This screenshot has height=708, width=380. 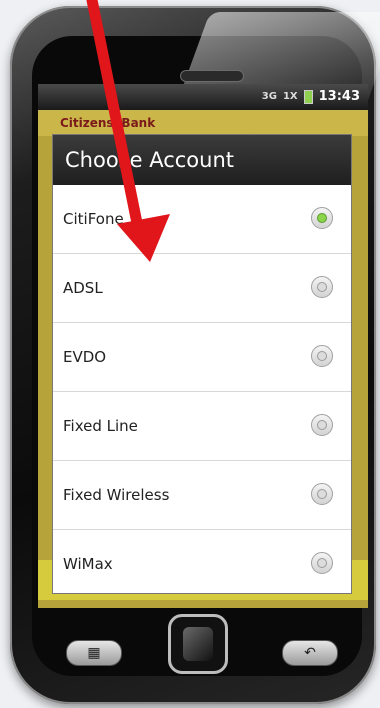 What do you see at coordinates (116, 495) in the screenshot?
I see `account-label: Fixed Wireless` at bounding box center [116, 495].